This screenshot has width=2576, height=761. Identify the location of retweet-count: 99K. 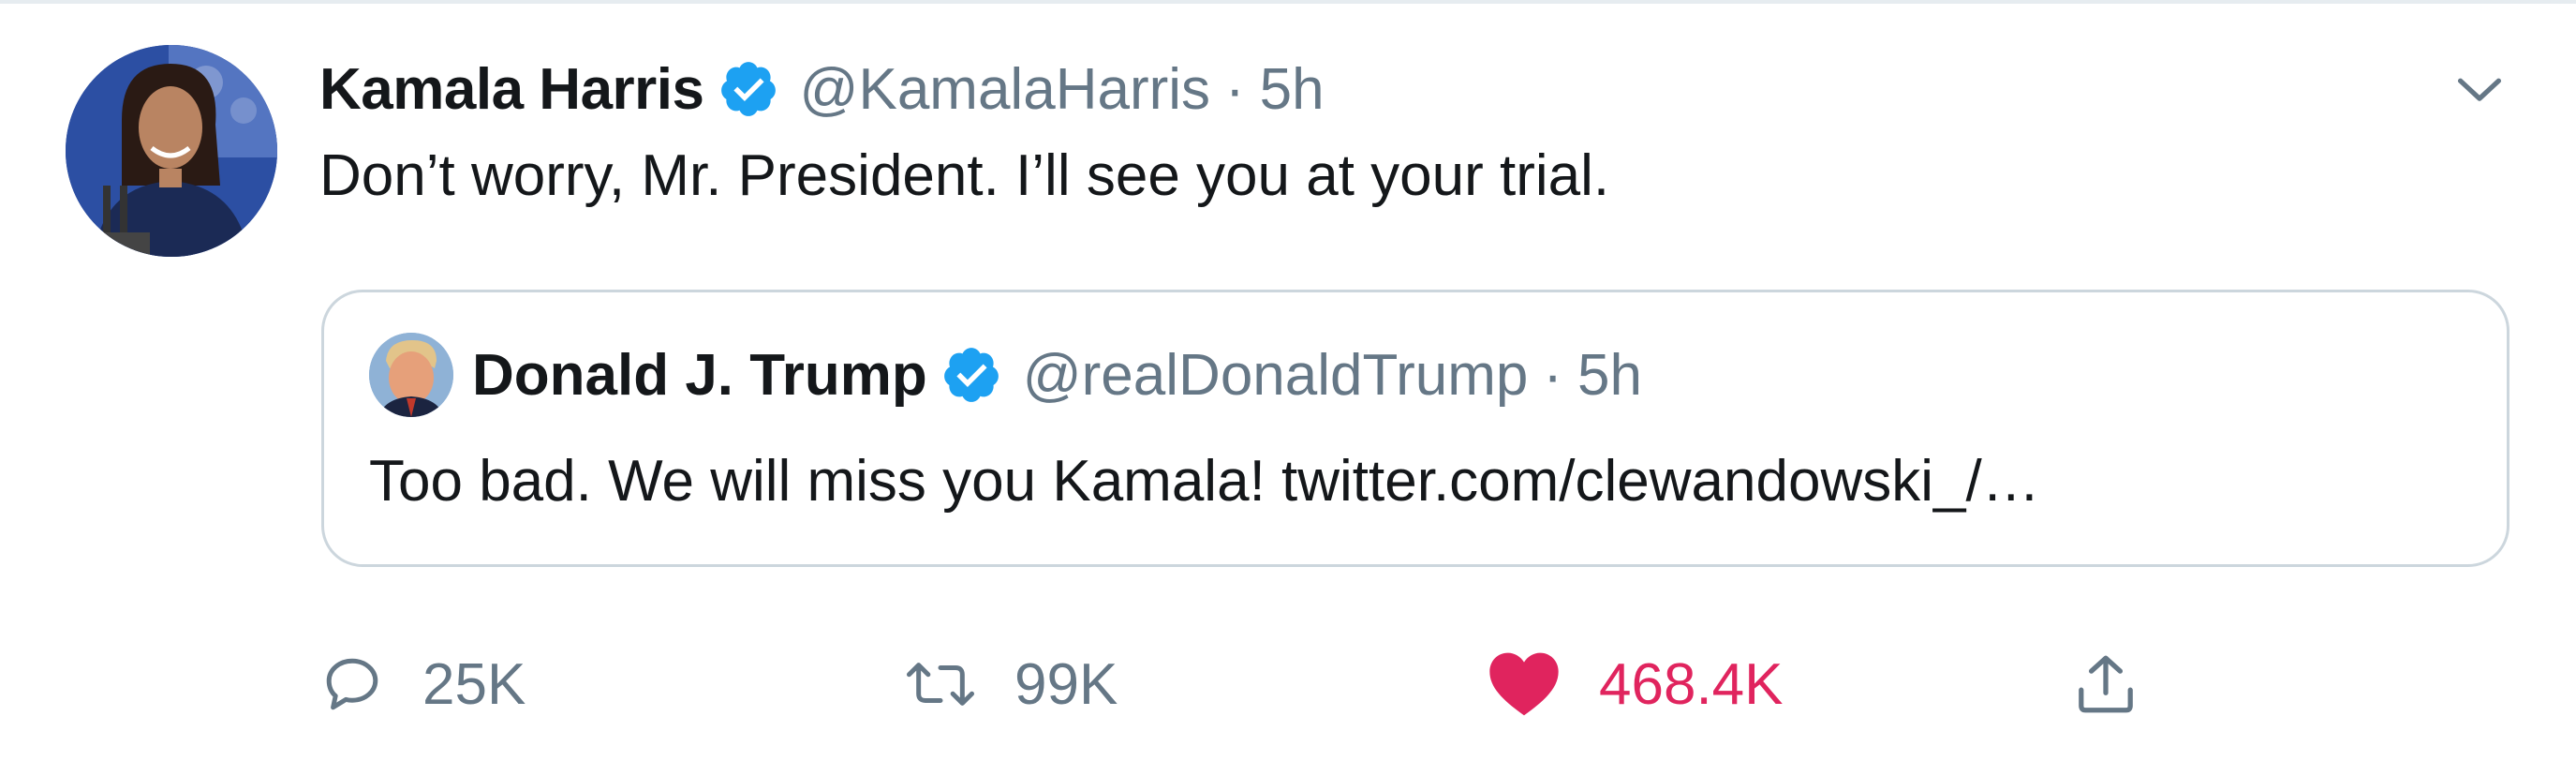
(1066, 684).